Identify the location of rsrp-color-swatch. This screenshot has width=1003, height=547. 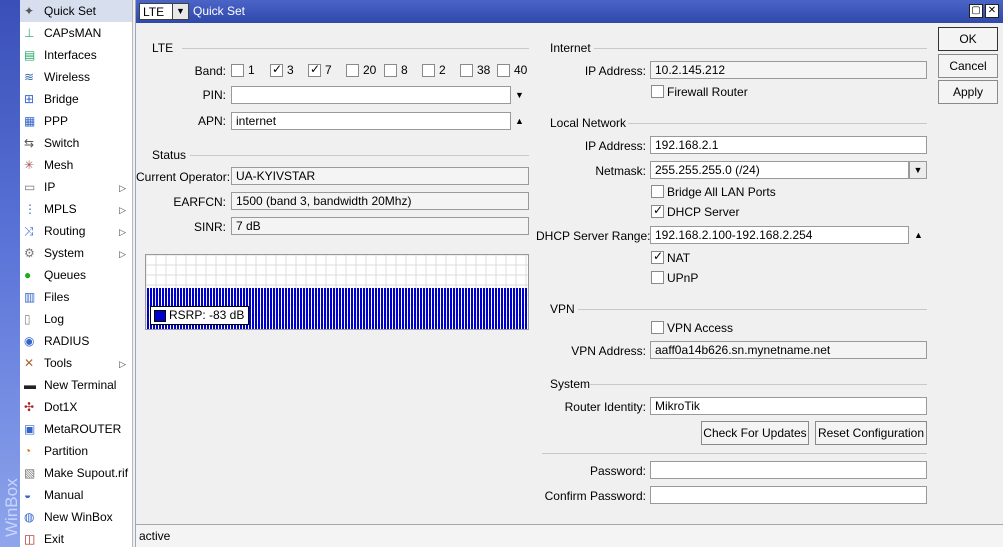
(160, 316).